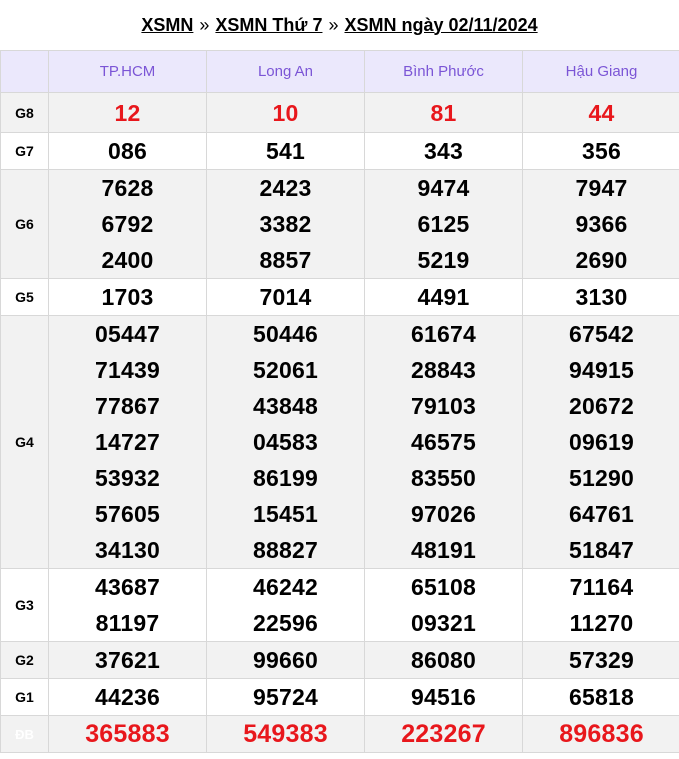 The image size is (679, 759). I want to click on prize-cell: 12, so click(127, 112).